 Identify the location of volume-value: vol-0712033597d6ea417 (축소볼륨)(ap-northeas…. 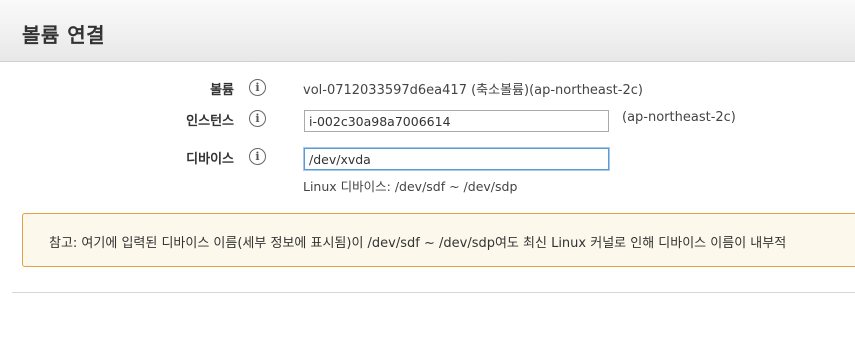
(473, 90).